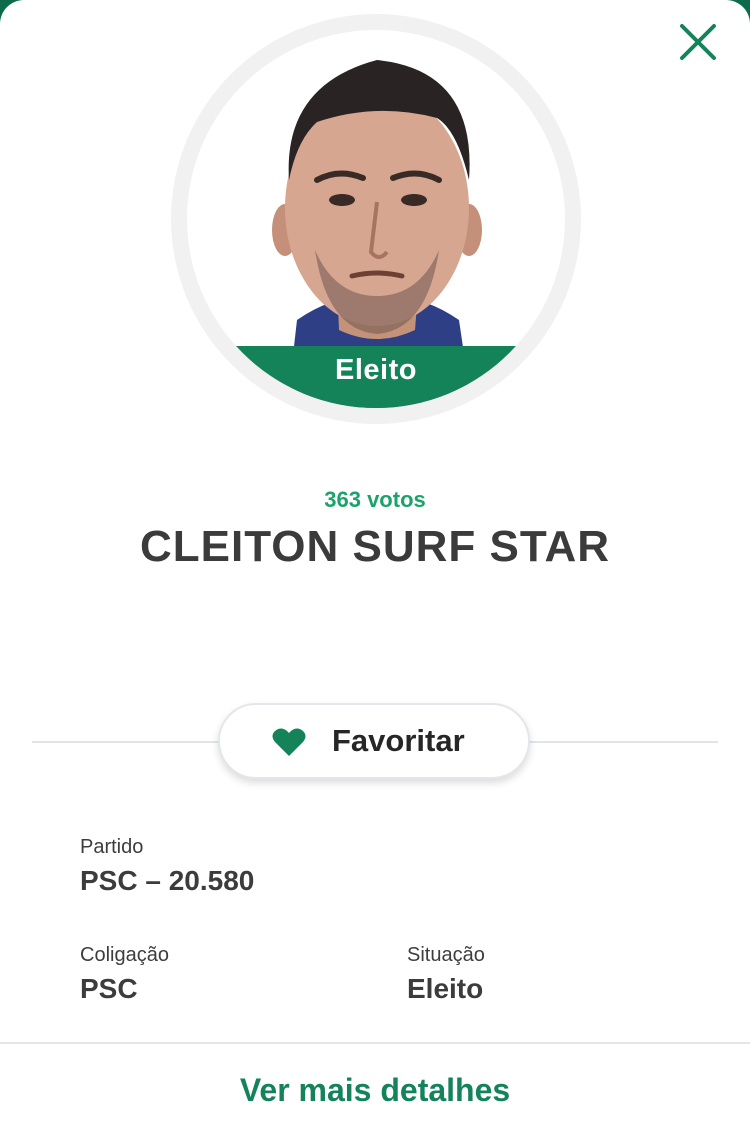 This screenshot has height=1135, width=750. I want to click on vote-count: 363 votos, so click(375, 499).